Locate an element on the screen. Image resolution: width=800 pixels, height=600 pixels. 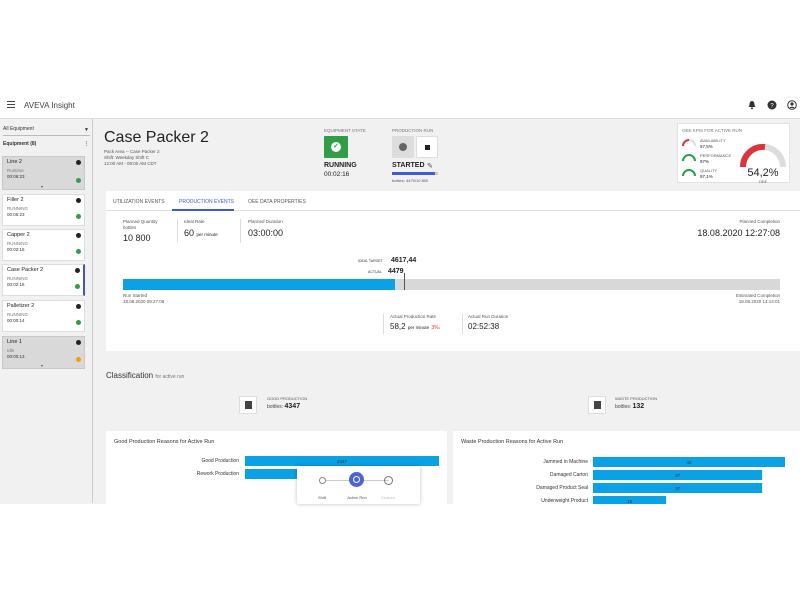
active-run-option: Active Run is located at coordinates (357, 497).